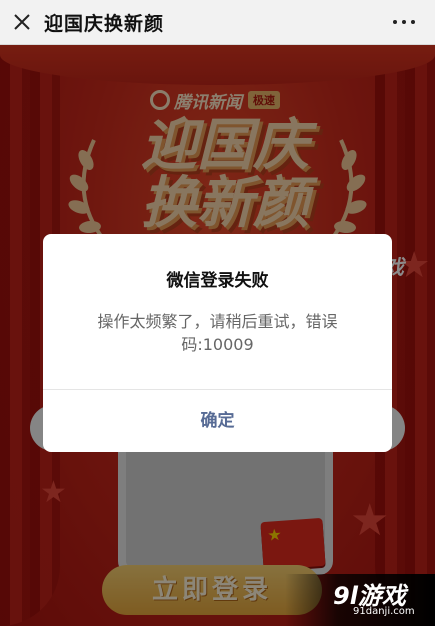 Image resolution: width=435 pixels, height=626 pixels. I want to click on confirm-button: 确定, so click(217, 421).